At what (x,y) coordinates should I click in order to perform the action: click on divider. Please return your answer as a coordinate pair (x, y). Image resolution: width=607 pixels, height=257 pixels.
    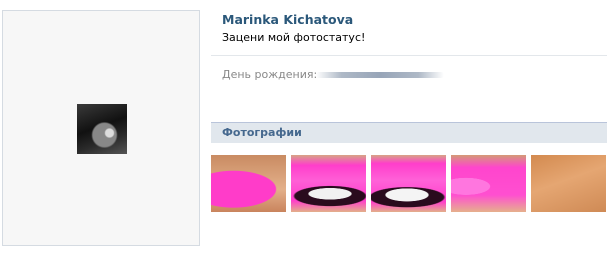
    Looking at the image, I should click on (409, 55).